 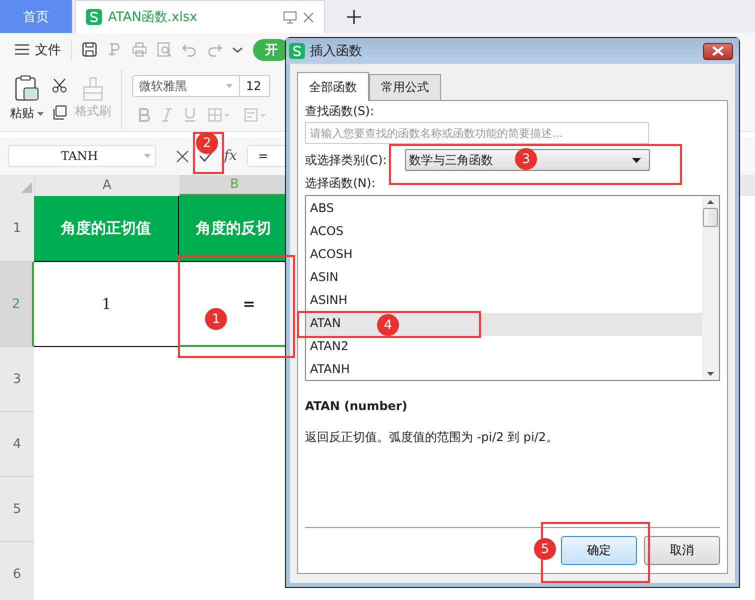 I want to click on search-label: 查找函数(S):, so click(x=340, y=111).